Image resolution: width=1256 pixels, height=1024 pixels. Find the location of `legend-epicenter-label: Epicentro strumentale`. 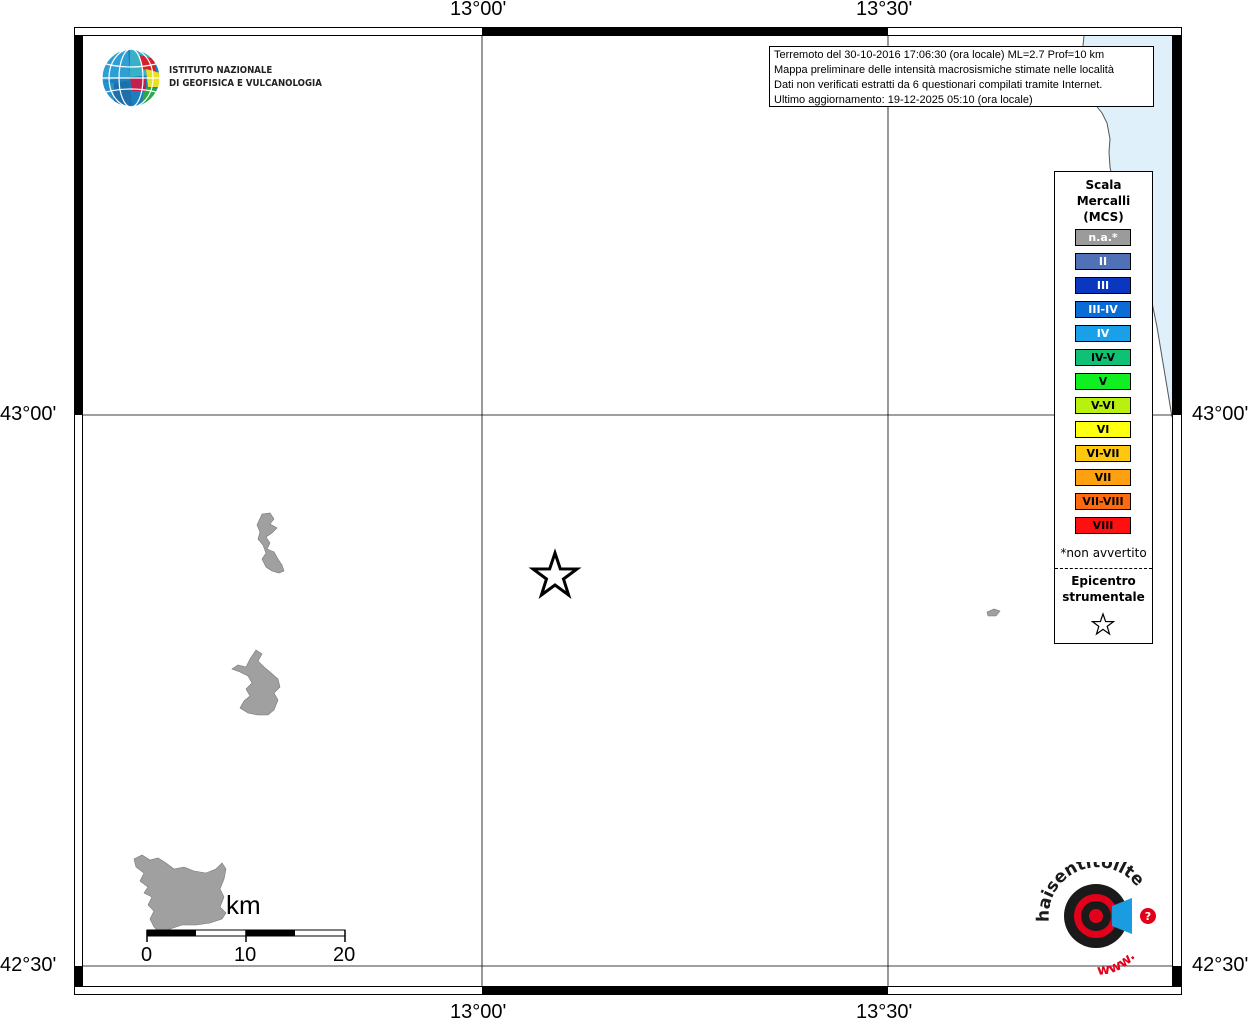

legend-epicenter-label: Epicentro strumentale is located at coordinates (1103, 589).